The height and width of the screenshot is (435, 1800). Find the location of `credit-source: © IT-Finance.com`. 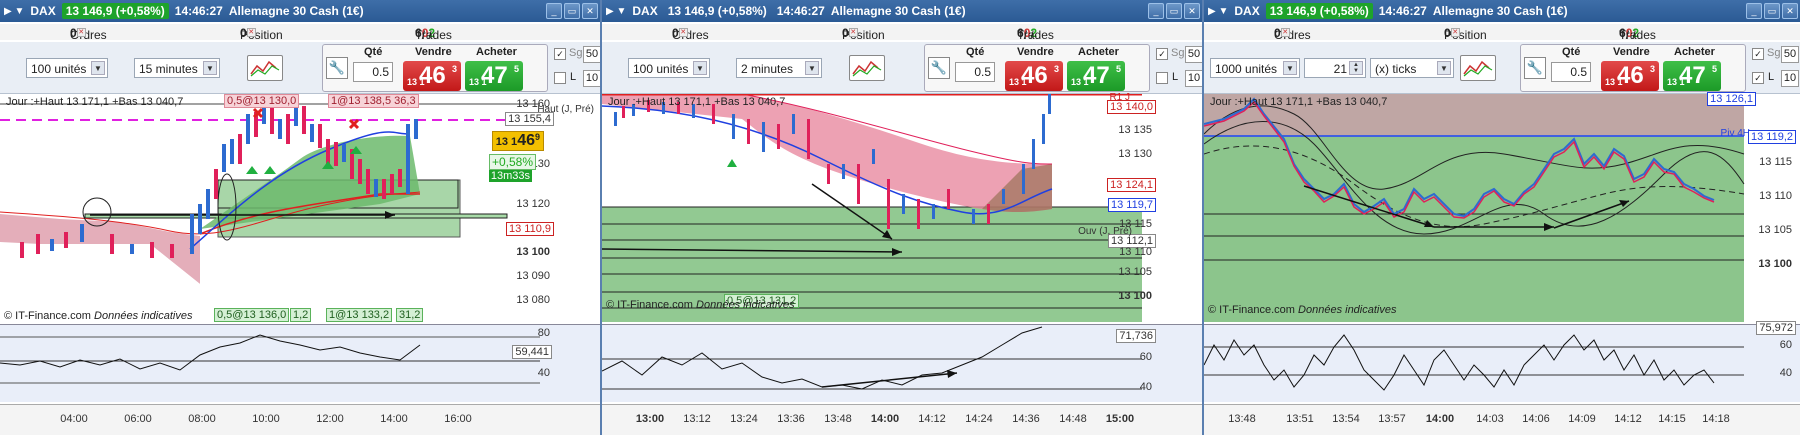

credit-source: © IT-Finance.com is located at coordinates (649, 305).